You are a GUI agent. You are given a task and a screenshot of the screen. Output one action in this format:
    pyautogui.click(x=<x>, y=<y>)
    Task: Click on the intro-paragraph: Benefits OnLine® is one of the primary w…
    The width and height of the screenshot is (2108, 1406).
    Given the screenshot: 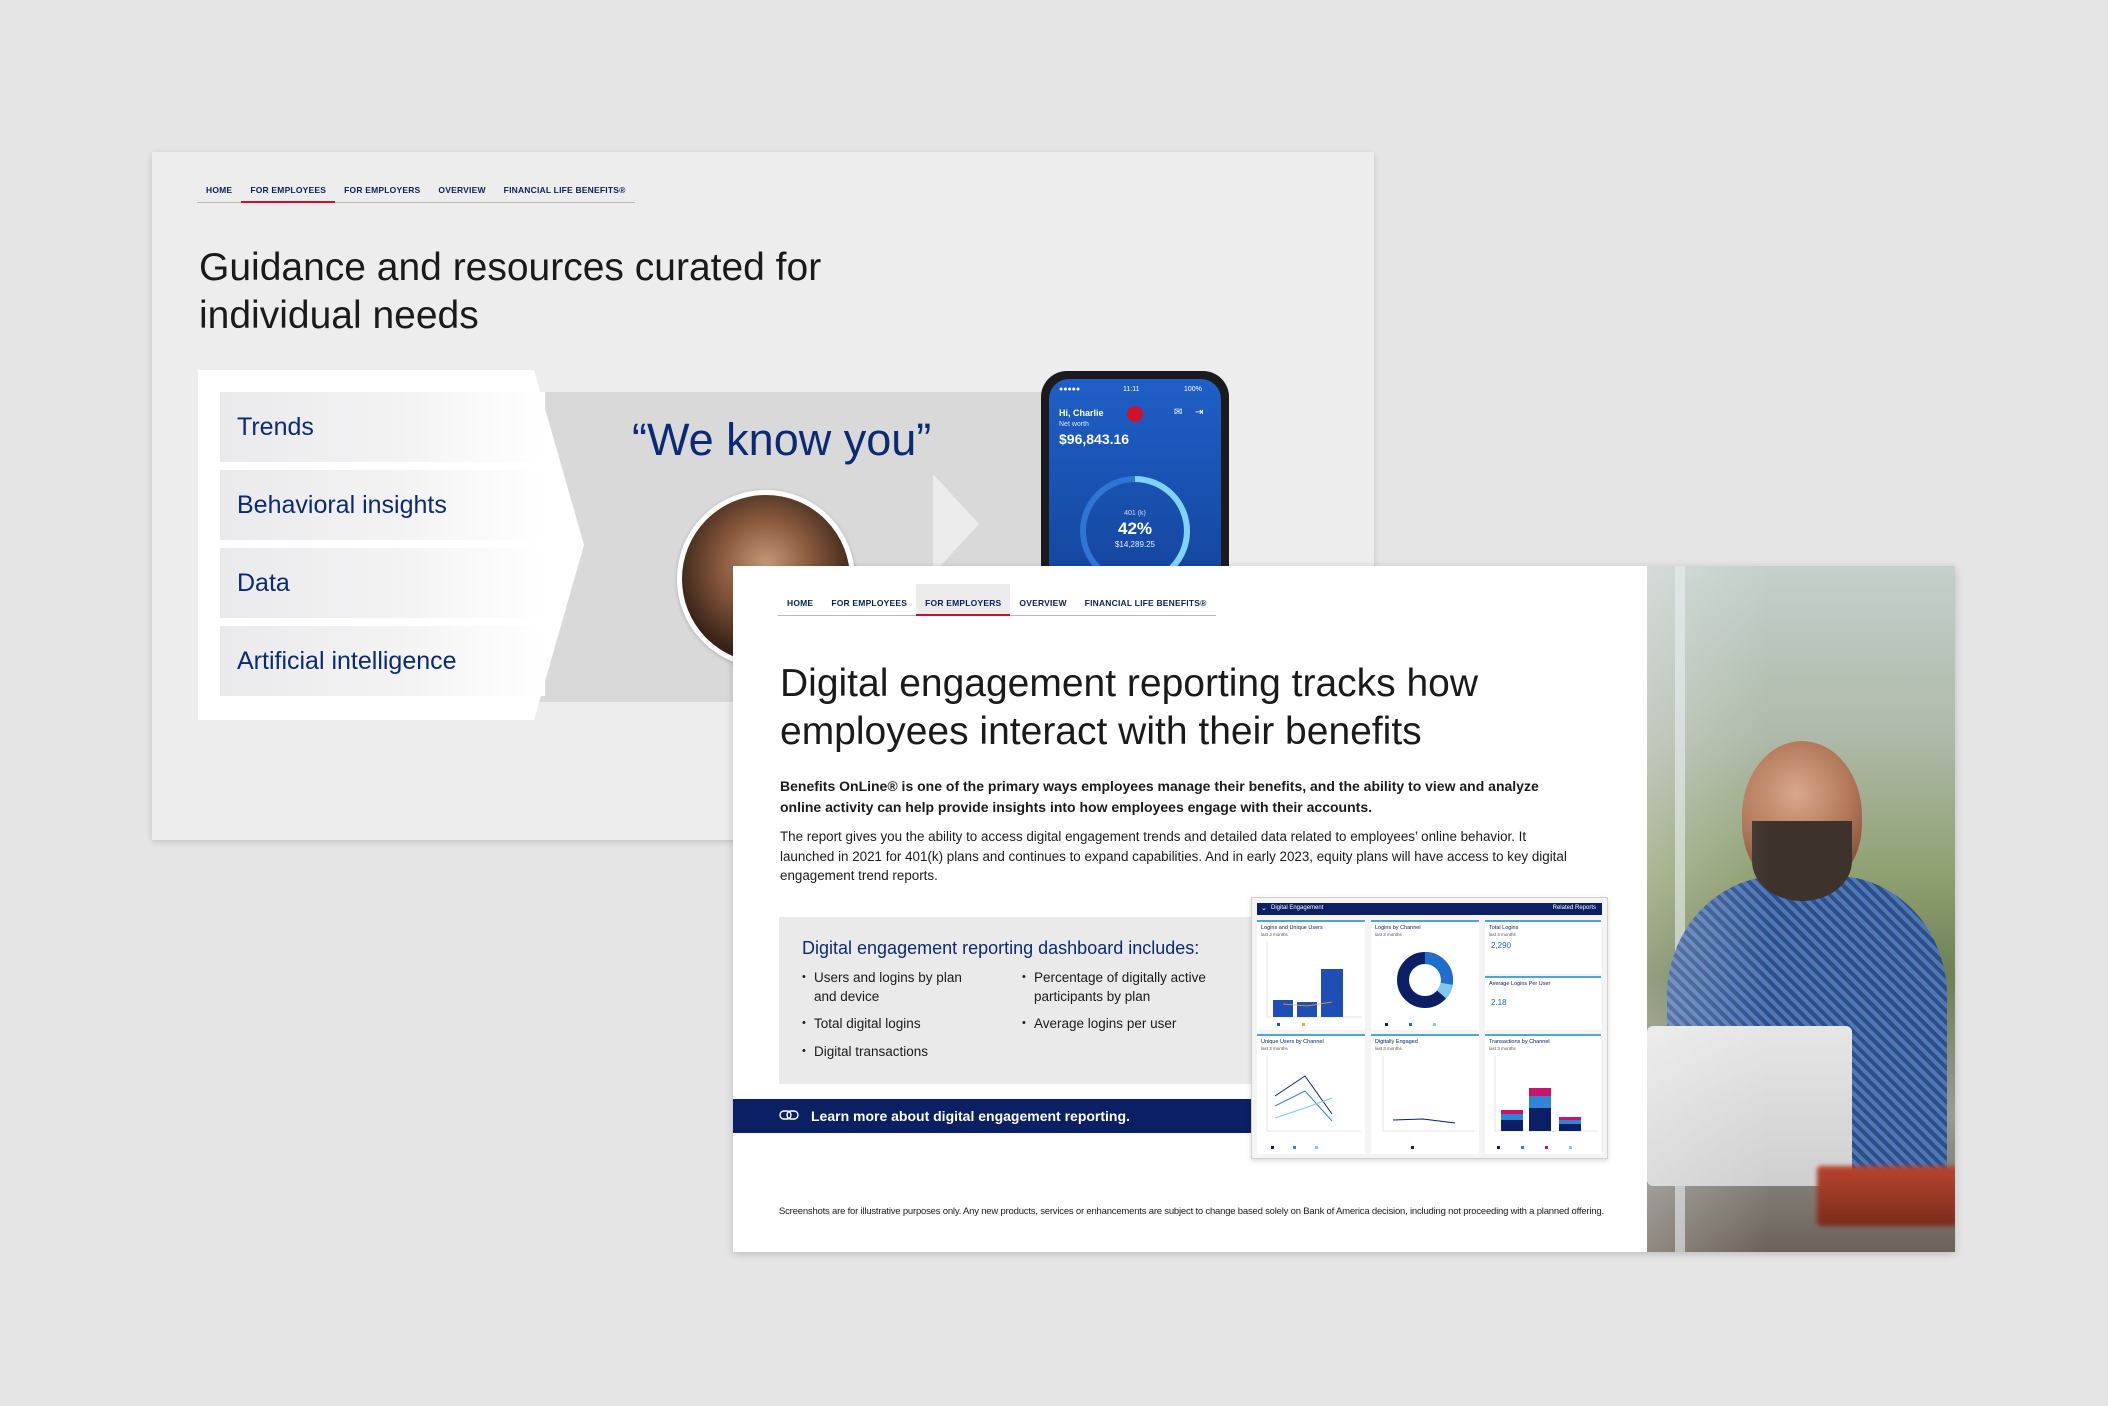 What is the action you would take?
    pyautogui.click(x=1159, y=796)
    